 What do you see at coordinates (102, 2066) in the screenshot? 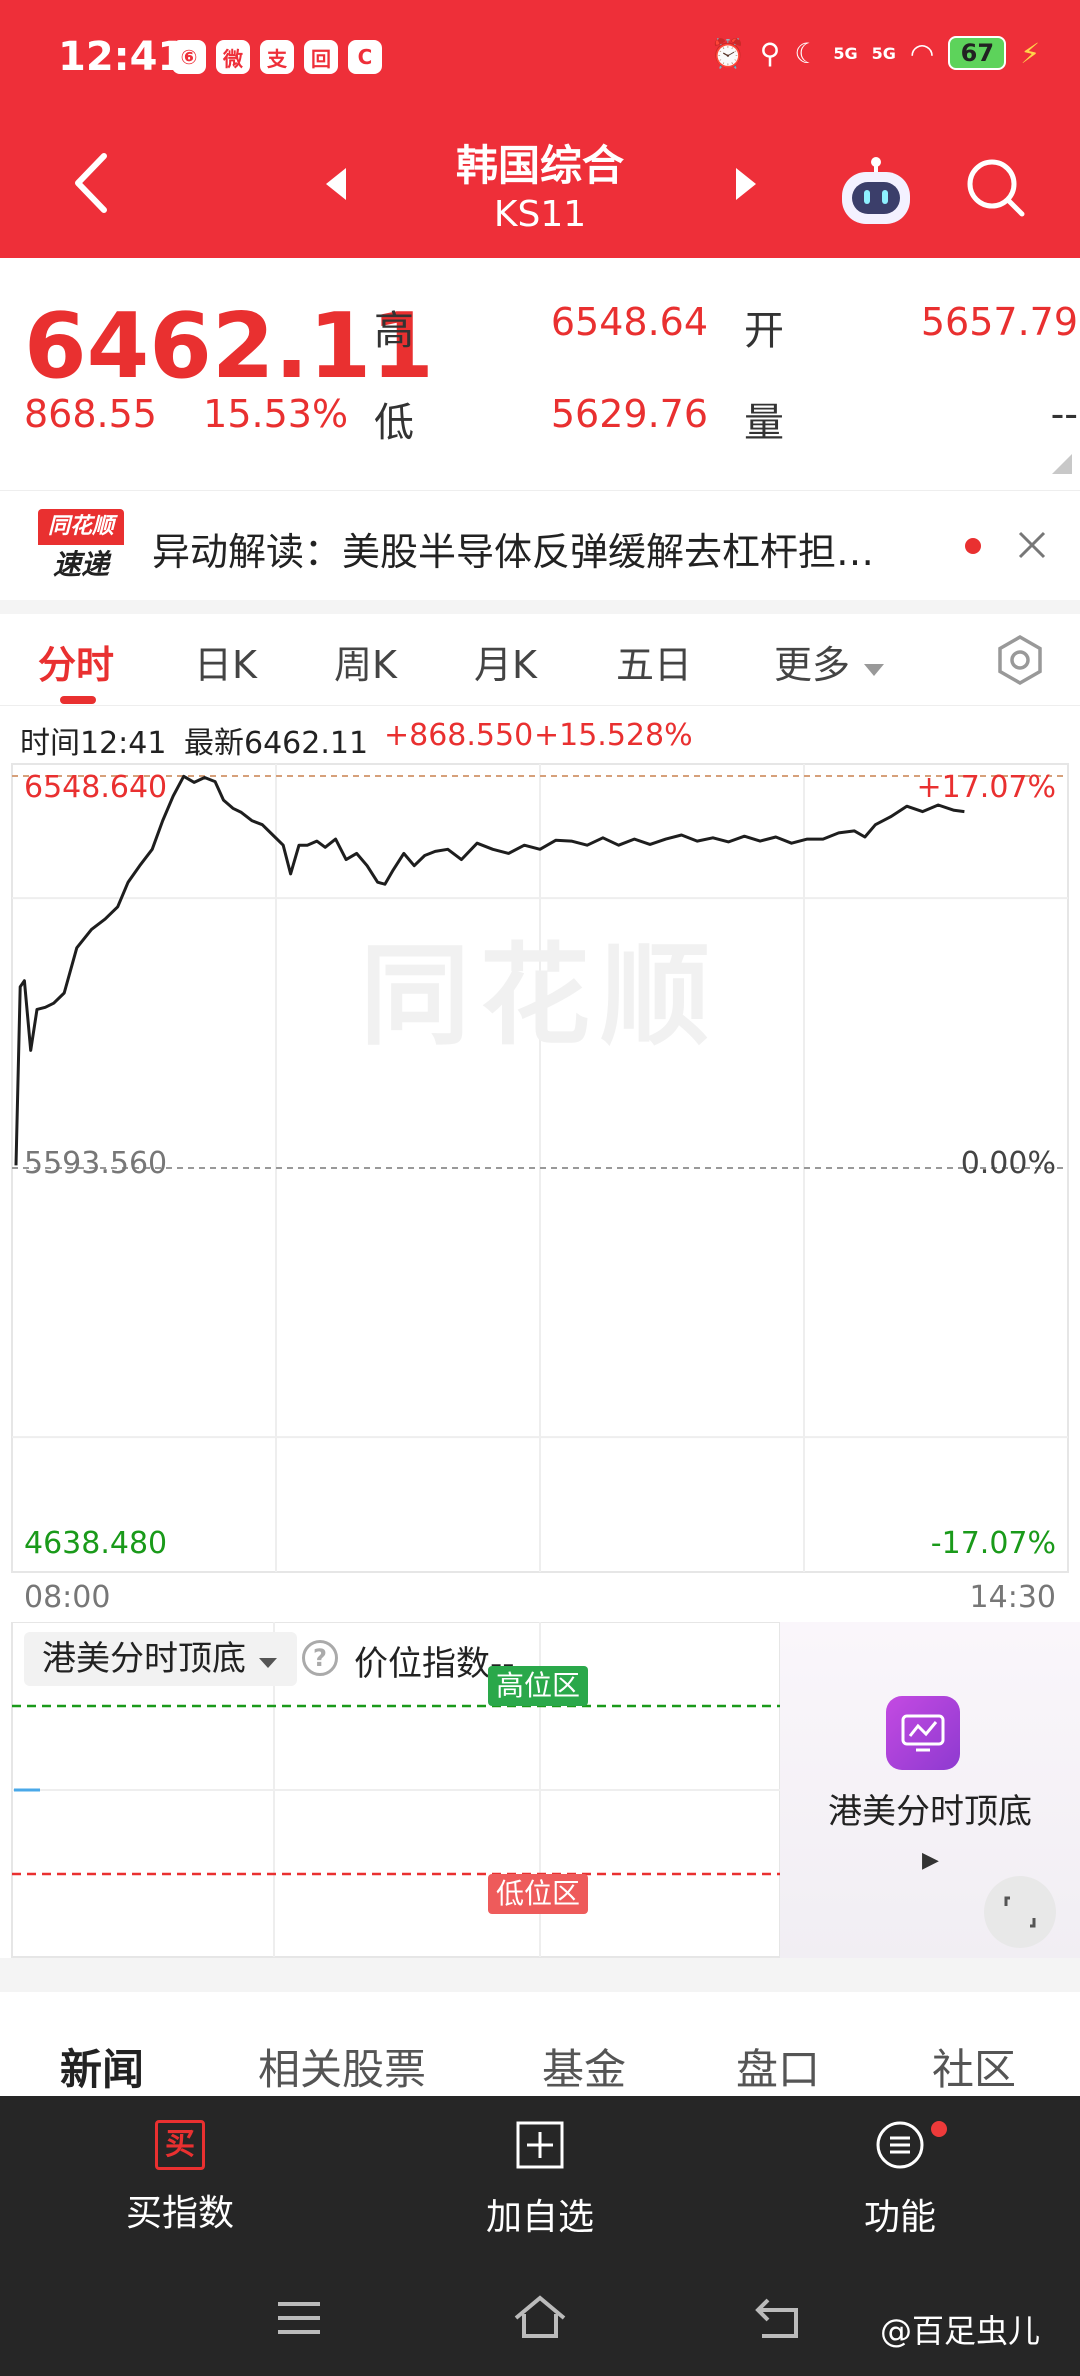
I see `tab-news: 新闻` at bounding box center [102, 2066].